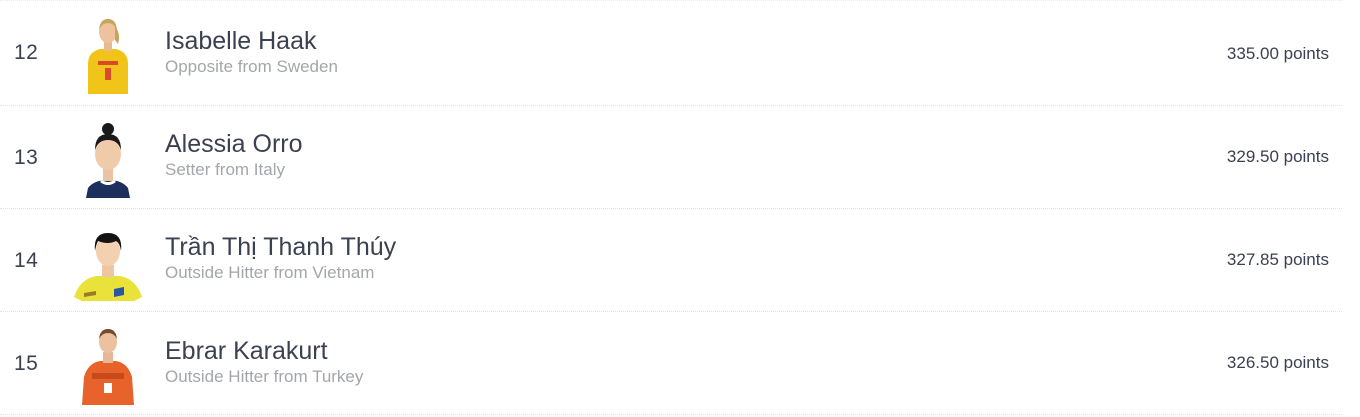 The width and height of the screenshot is (1360, 417). What do you see at coordinates (240, 41) in the screenshot?
I see `player-name: Isabelle Haak` at bounding box center [240, 41].